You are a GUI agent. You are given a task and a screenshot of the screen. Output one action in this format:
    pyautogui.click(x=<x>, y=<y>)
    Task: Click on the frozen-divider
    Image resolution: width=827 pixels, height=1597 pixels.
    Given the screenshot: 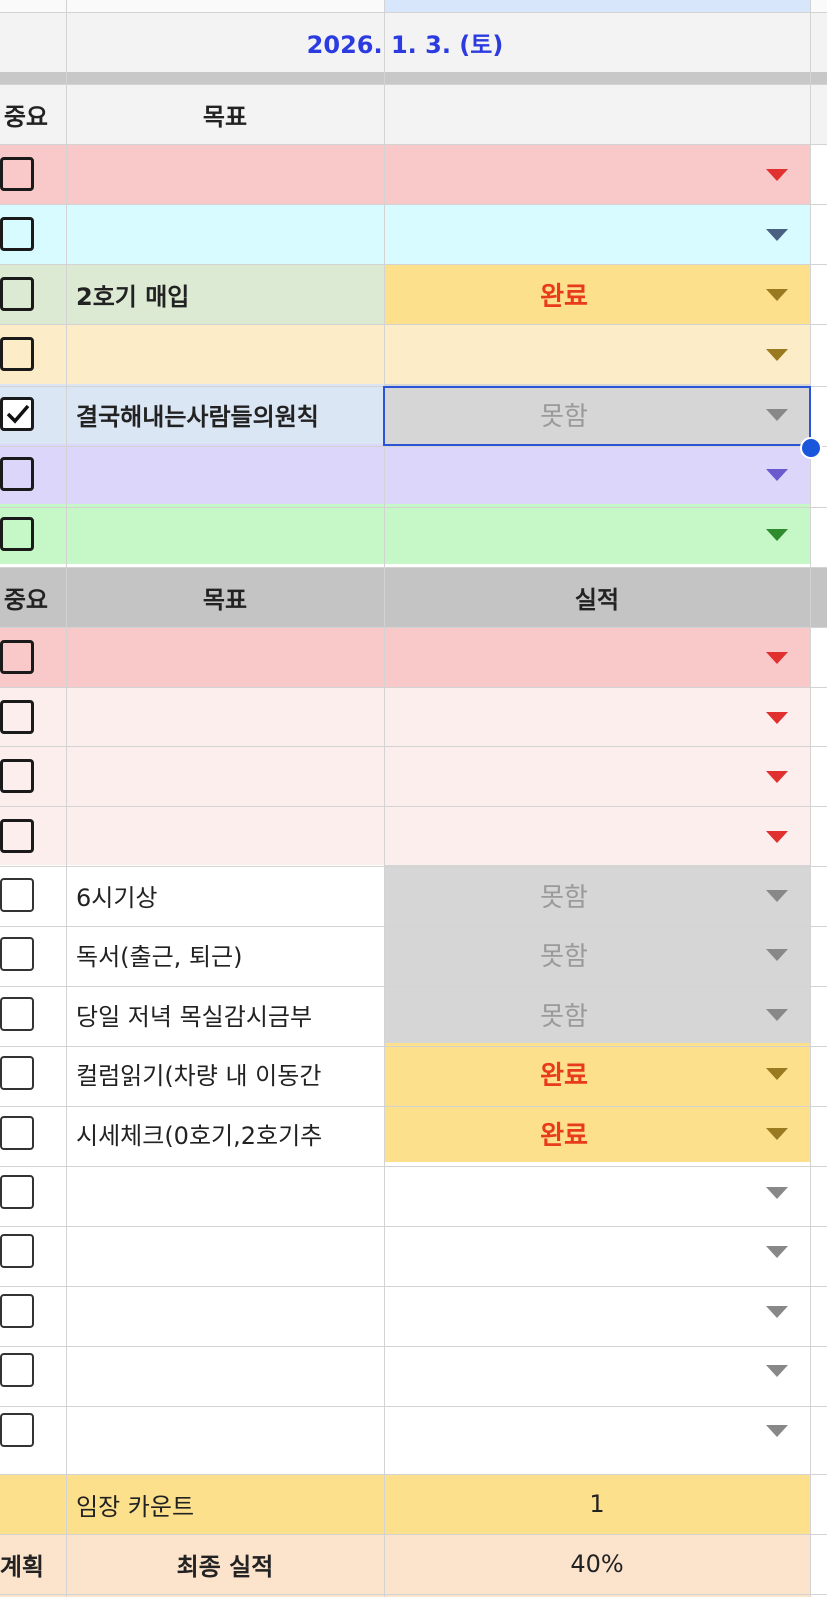 What is the action you would take?
    pyautogui.click(x=413, y=78)
    